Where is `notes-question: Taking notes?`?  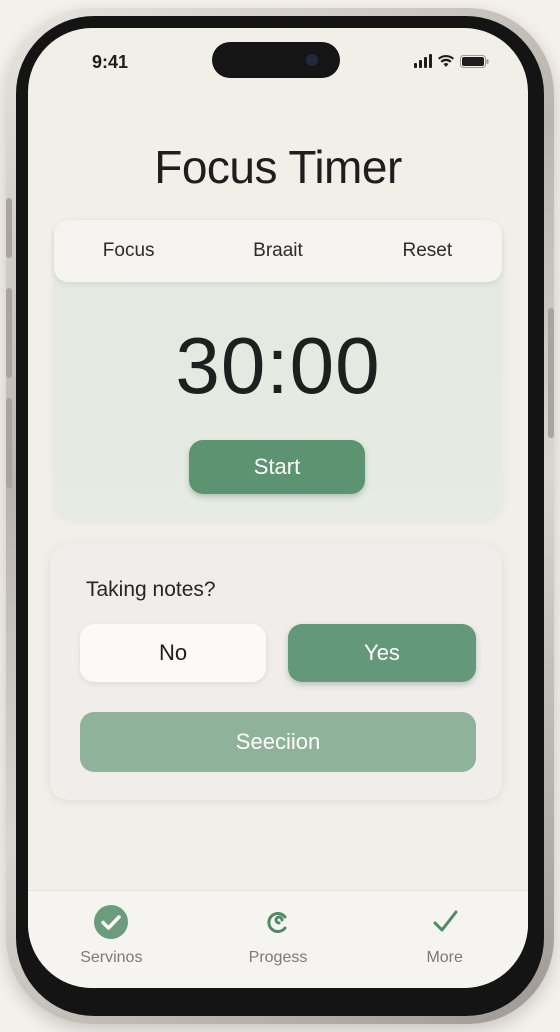
notes-question: Taking notes? is located at coordinates (151, 589).